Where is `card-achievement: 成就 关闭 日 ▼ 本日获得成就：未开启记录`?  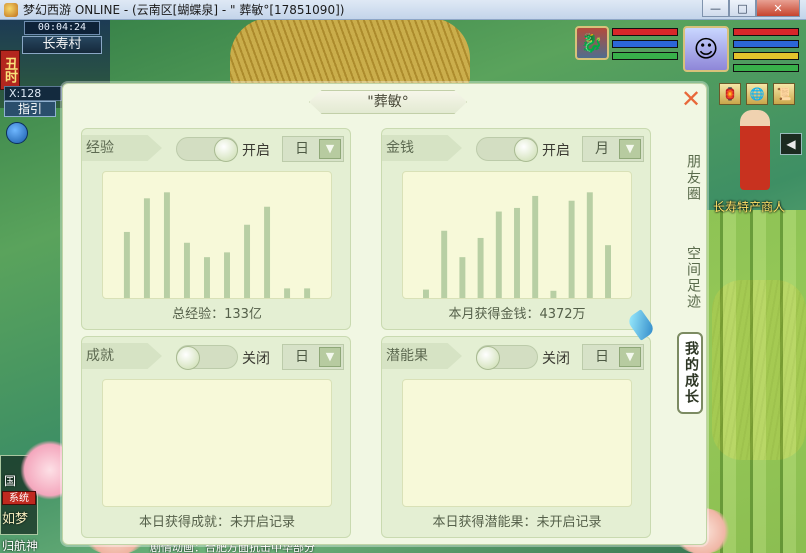
card-achievement: 成就 关闭 日 ▼ 本日获得成就：未开启记录 is located at coordinates (216, 437).